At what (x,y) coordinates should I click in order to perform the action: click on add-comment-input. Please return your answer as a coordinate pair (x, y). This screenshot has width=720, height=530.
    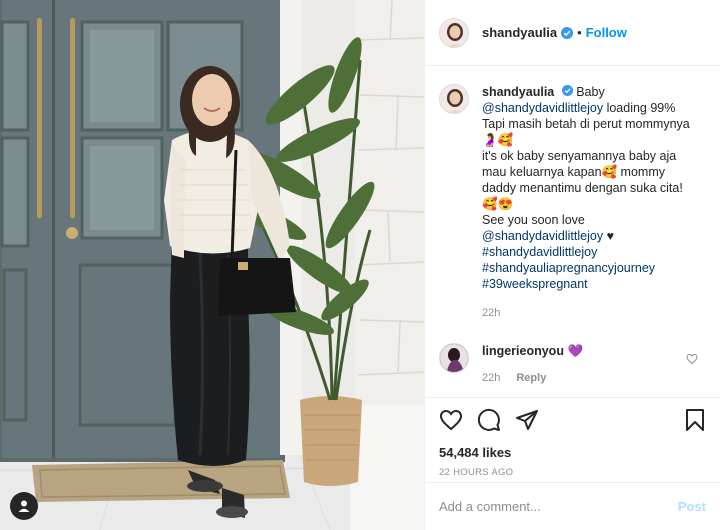
    Looking at the image, I should click on (558, 506).